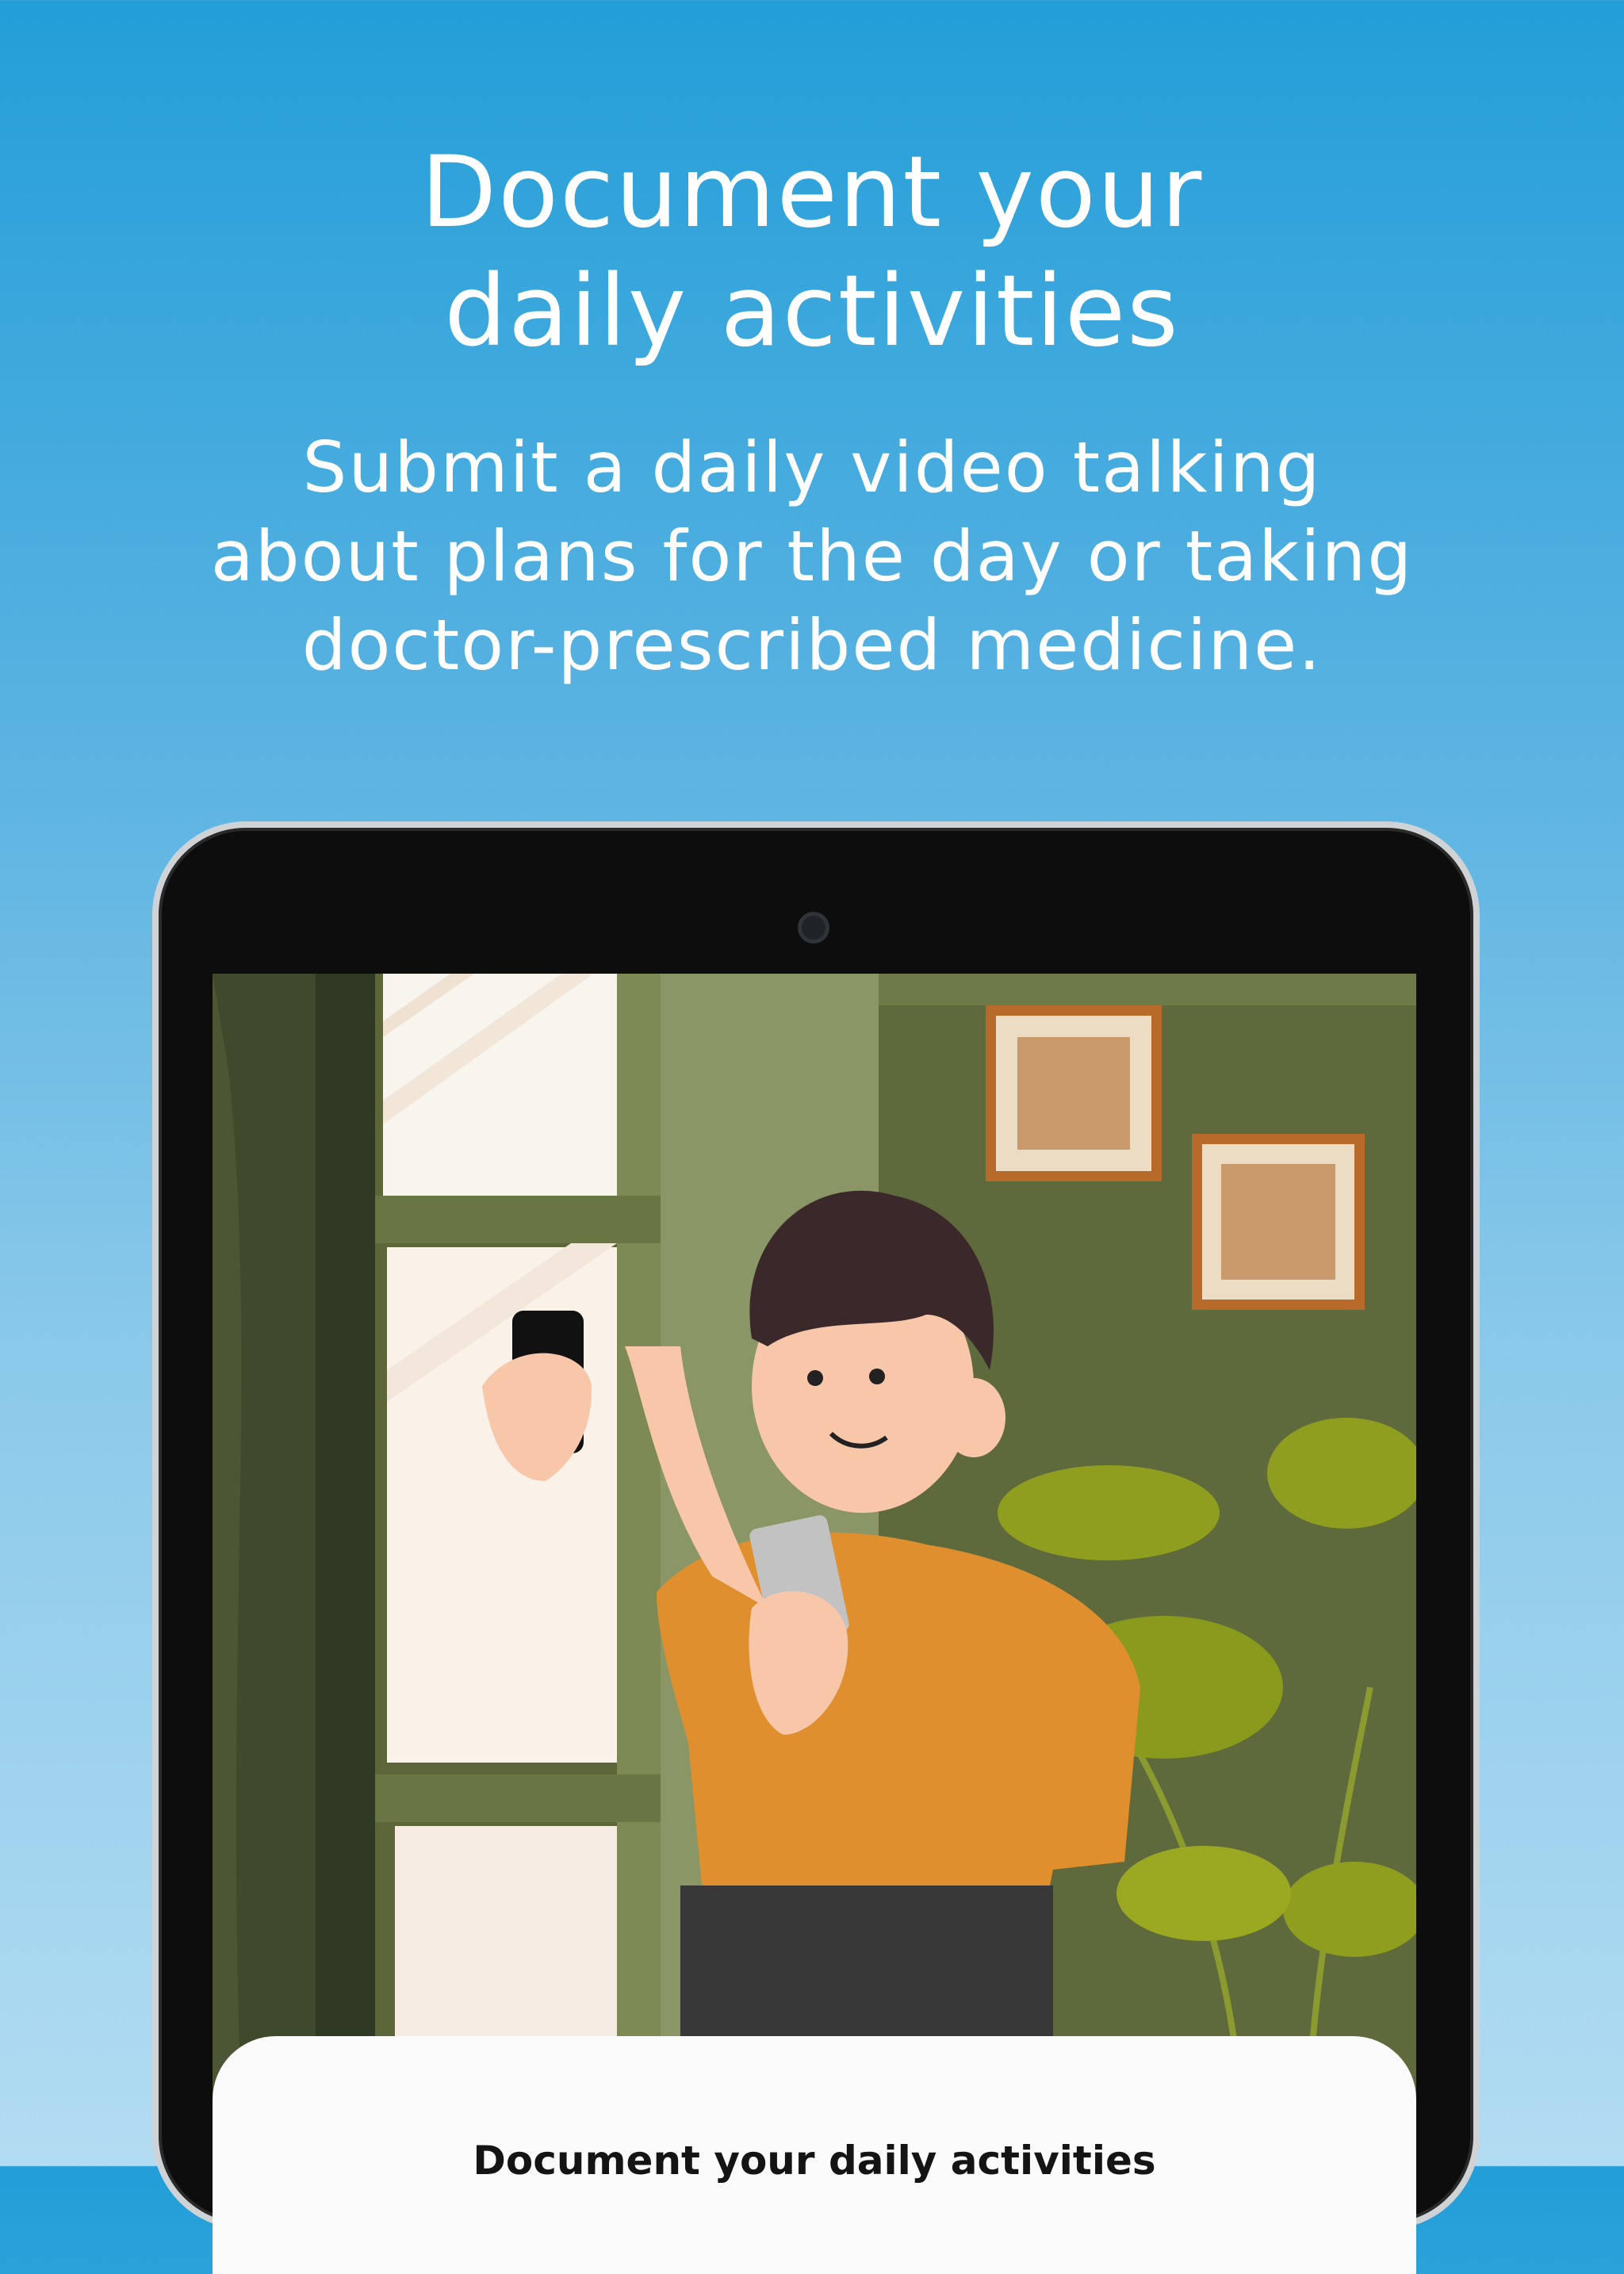 The width and height of the screenshot is (1624, 2274). I want to click on front-camera-icon, so click(813, 928).